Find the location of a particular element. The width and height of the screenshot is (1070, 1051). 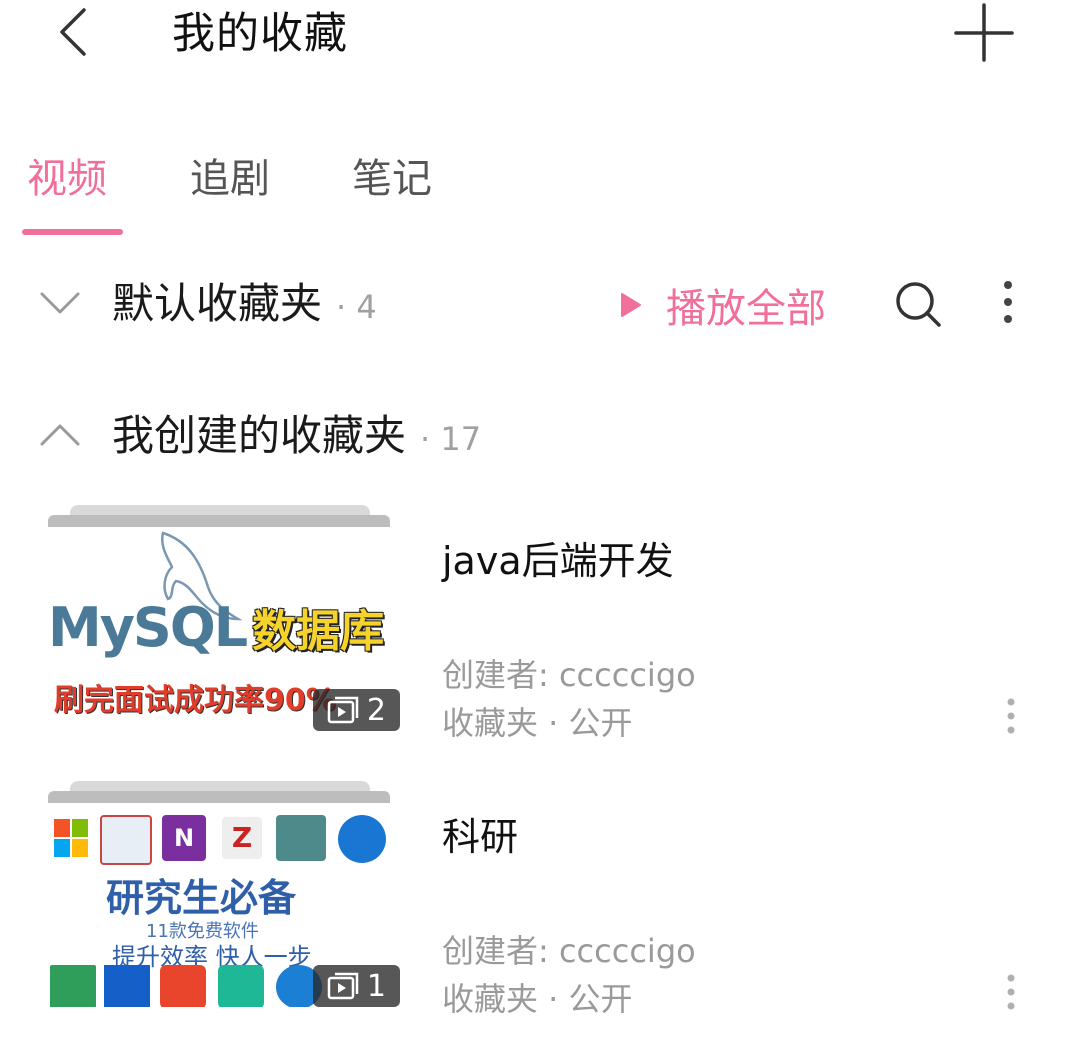

back-button is located at coordinates (78, 31).